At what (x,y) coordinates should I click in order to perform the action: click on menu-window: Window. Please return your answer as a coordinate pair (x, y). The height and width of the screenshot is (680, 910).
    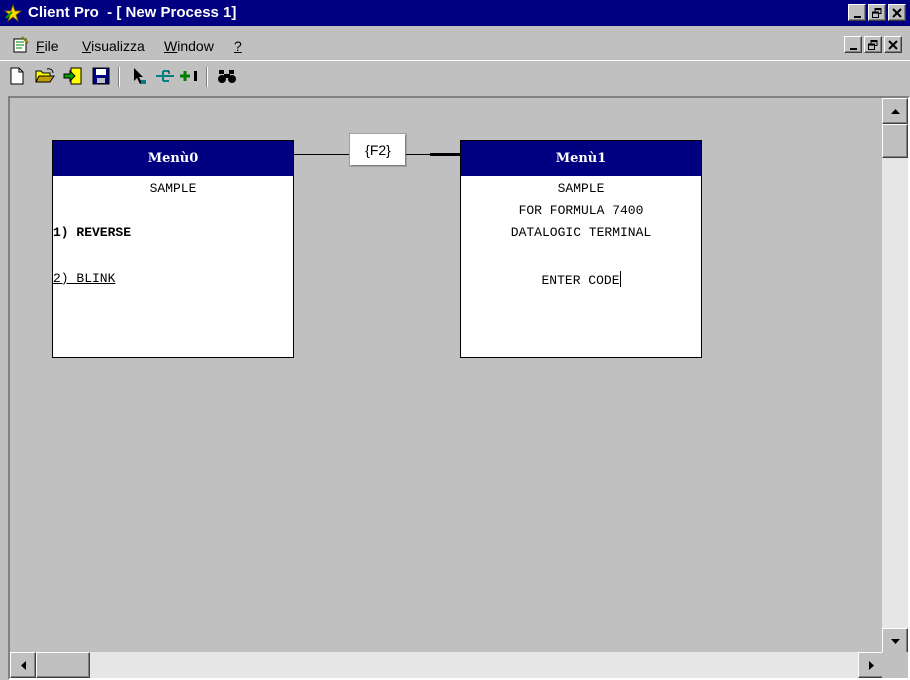
    Looking at the image, I should click on (189, 46).